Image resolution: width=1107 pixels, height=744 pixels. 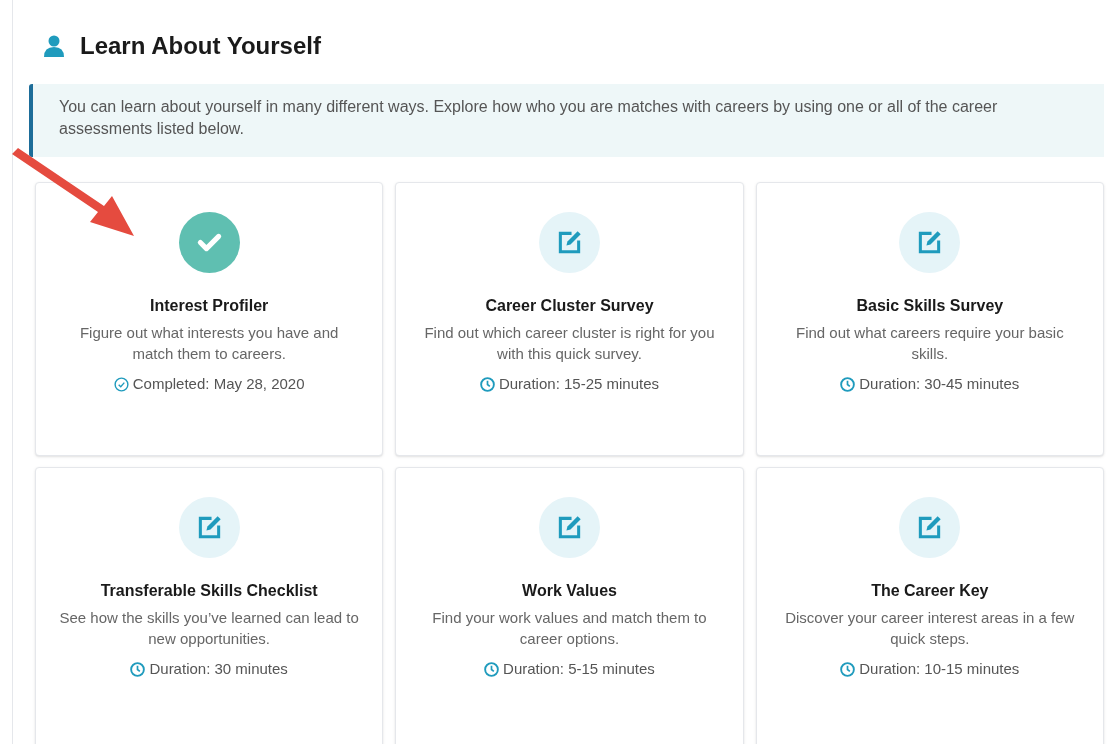 I want to click on assessment-description: See how the skills you’ve learned can lead to new opportunities., so click(x=209, y=628).